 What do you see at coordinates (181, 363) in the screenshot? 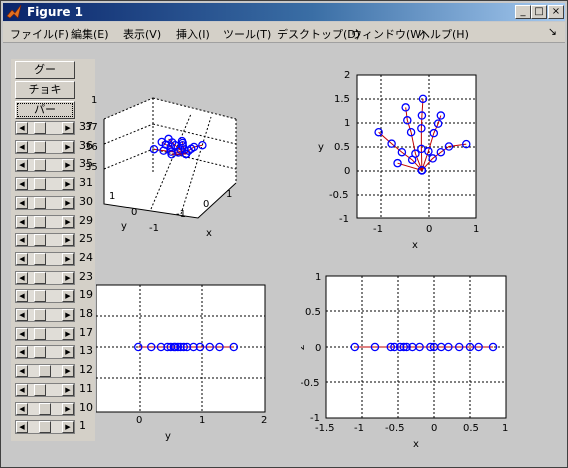
I see `hand-y-axes: 0 1 2 y` at bounding box center [181, 363].